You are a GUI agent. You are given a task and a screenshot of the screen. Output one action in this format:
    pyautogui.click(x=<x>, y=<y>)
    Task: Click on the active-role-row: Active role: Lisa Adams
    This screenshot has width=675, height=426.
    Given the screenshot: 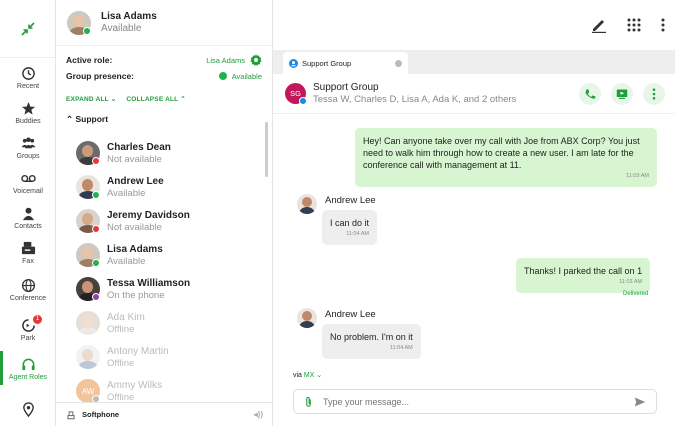 What is the action you would take?
    pyautogui.click(x=164, y=60)
    